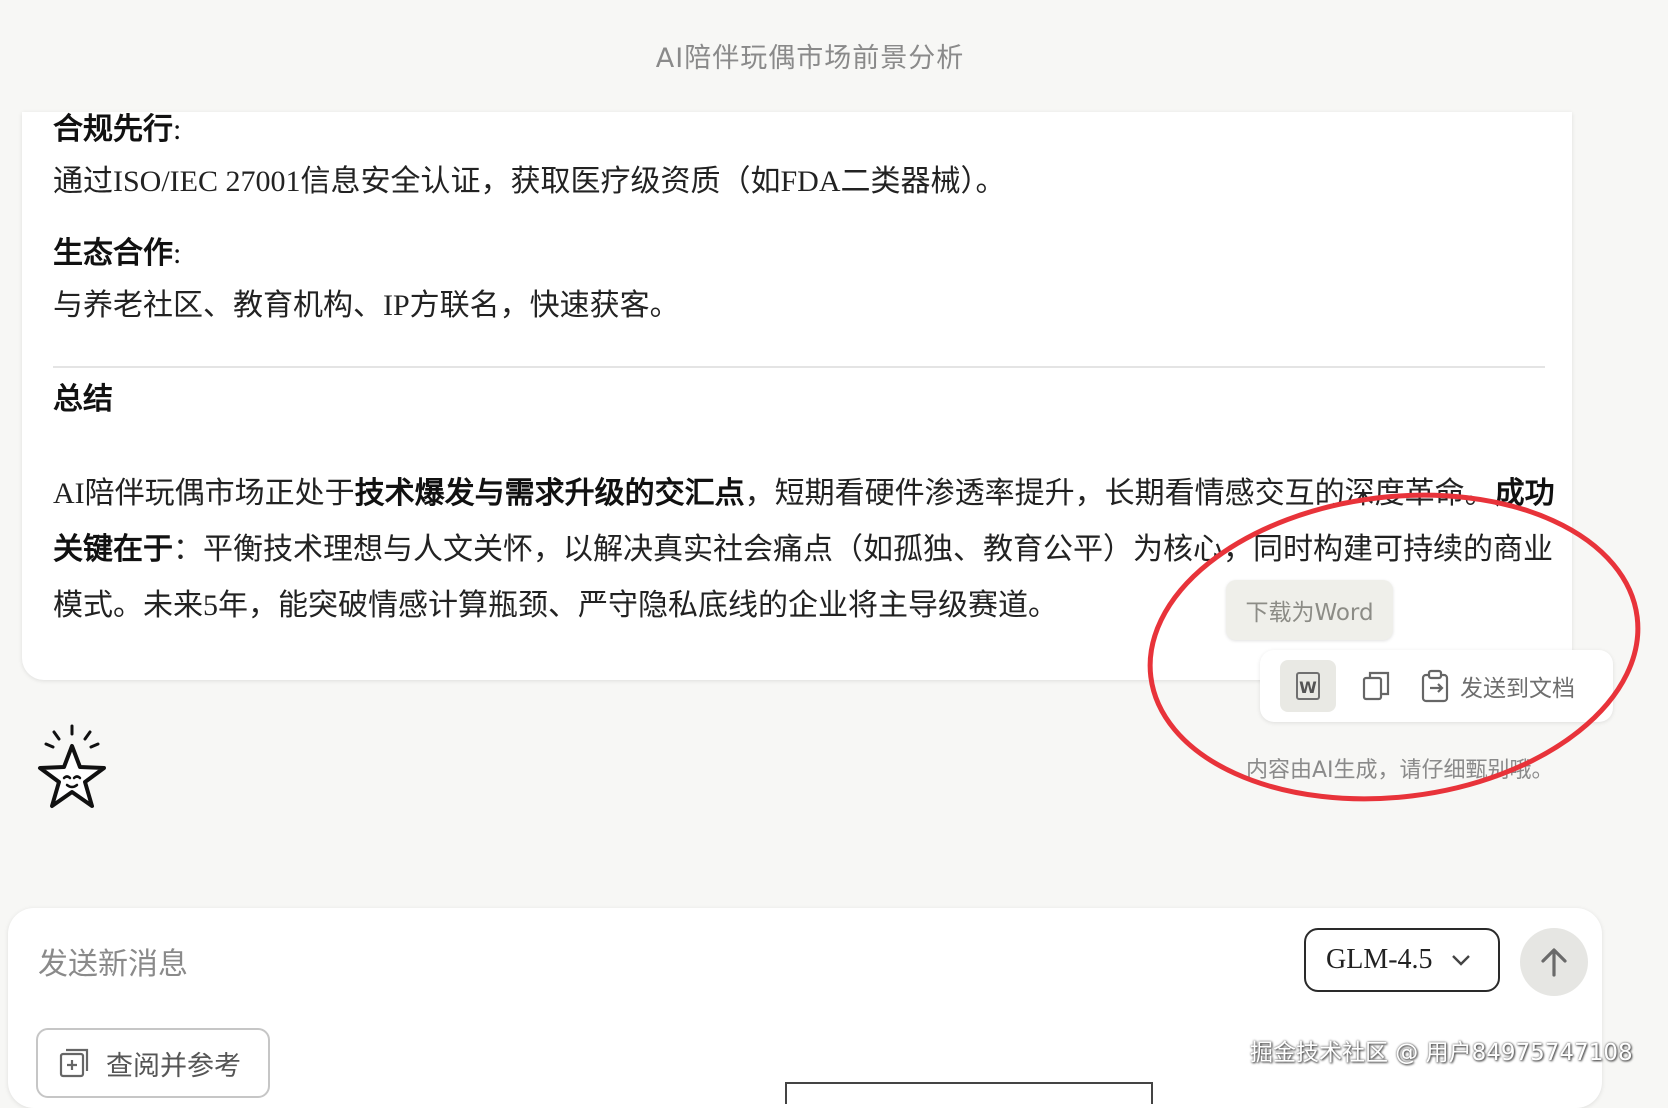  I want to click on chevron-down-icon, so click(1460, 960).